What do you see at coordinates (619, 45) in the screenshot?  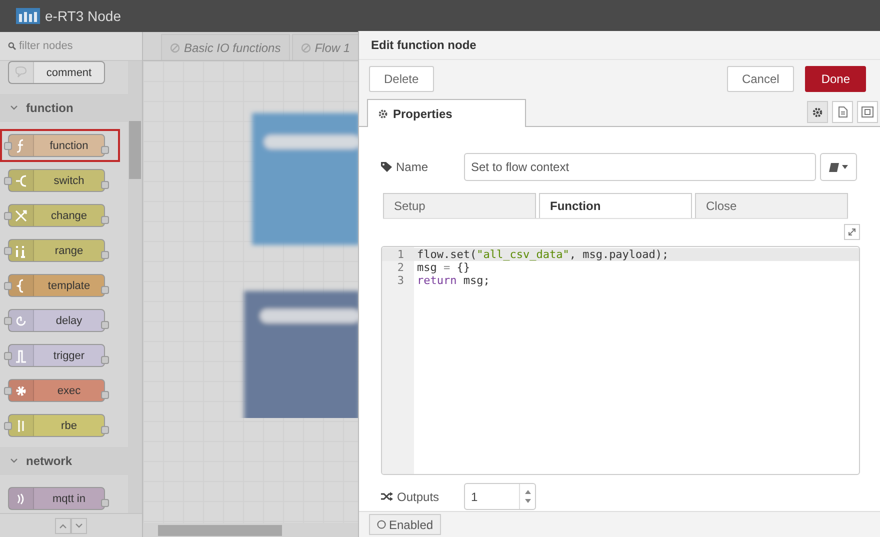 I see `tray-title: Edit function node` at bounding box center [619, 45].